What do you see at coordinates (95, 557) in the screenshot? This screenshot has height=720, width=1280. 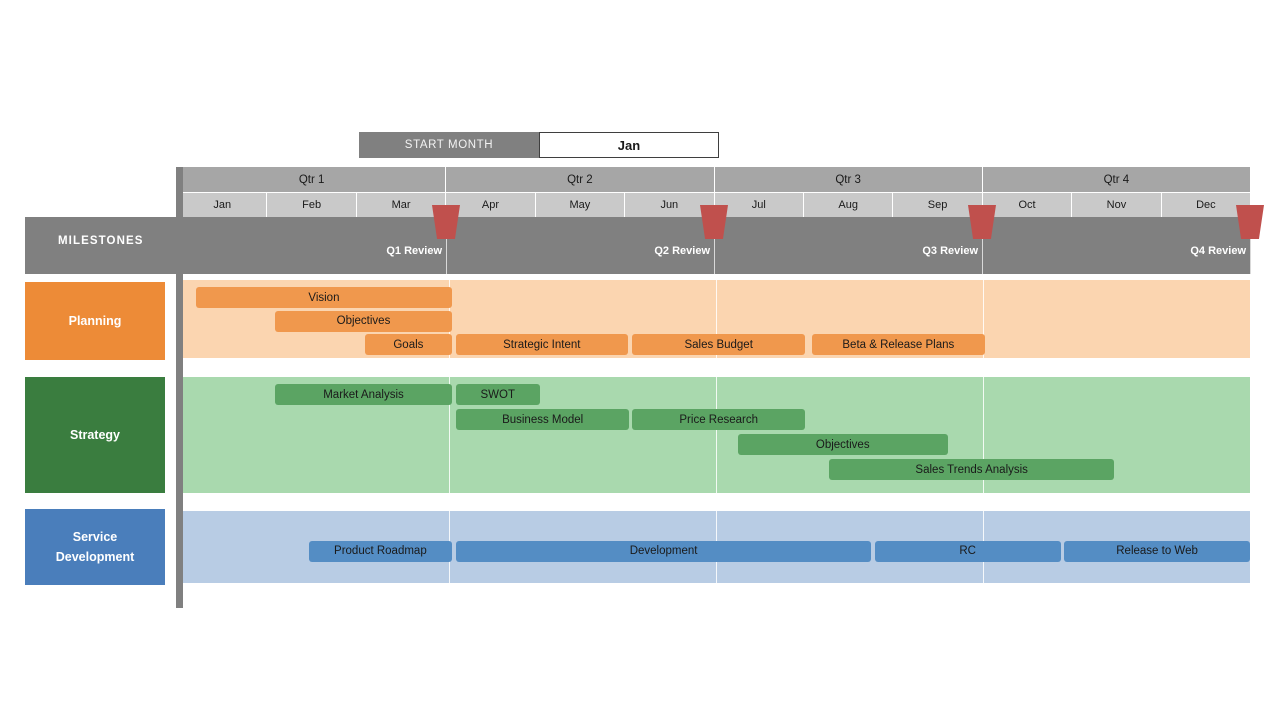 I see `lane-label-text: Development` at bounding box center [95, 557].